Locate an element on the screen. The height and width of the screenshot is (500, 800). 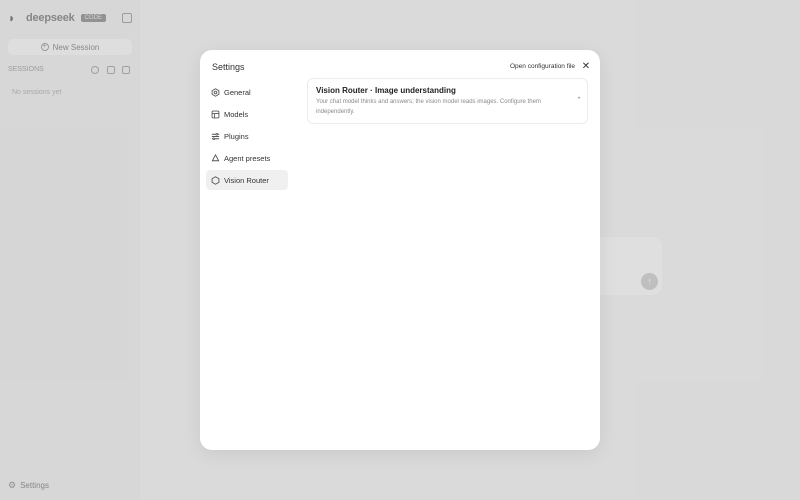
open-config-button: Open configuration file is located at coordinates (543, 67).